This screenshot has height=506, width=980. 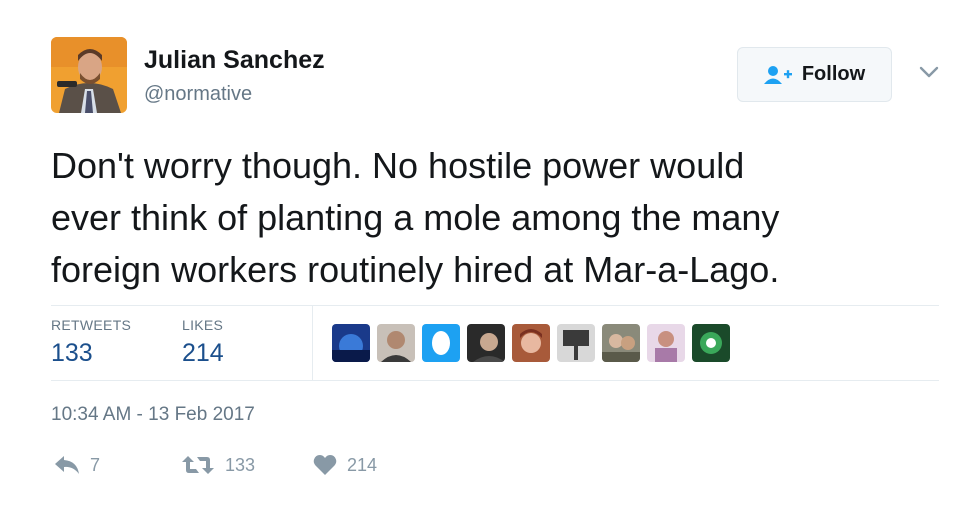 I want to click on reply-icon, so click(x=67, y=465).